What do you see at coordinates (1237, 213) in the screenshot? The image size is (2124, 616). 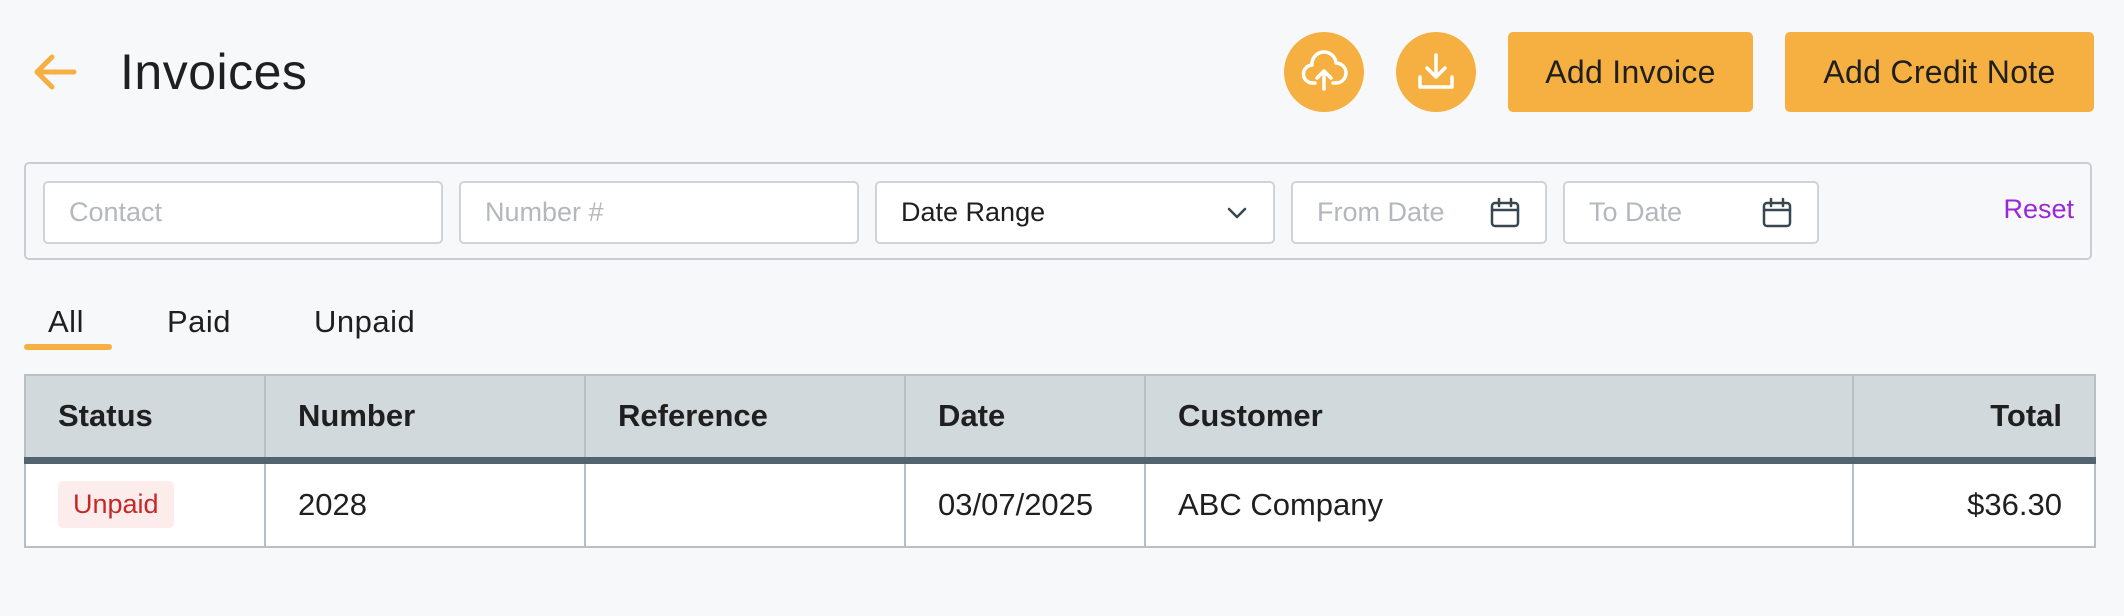 I see `chevron-down-icon` at bounding box center [1237, 213].